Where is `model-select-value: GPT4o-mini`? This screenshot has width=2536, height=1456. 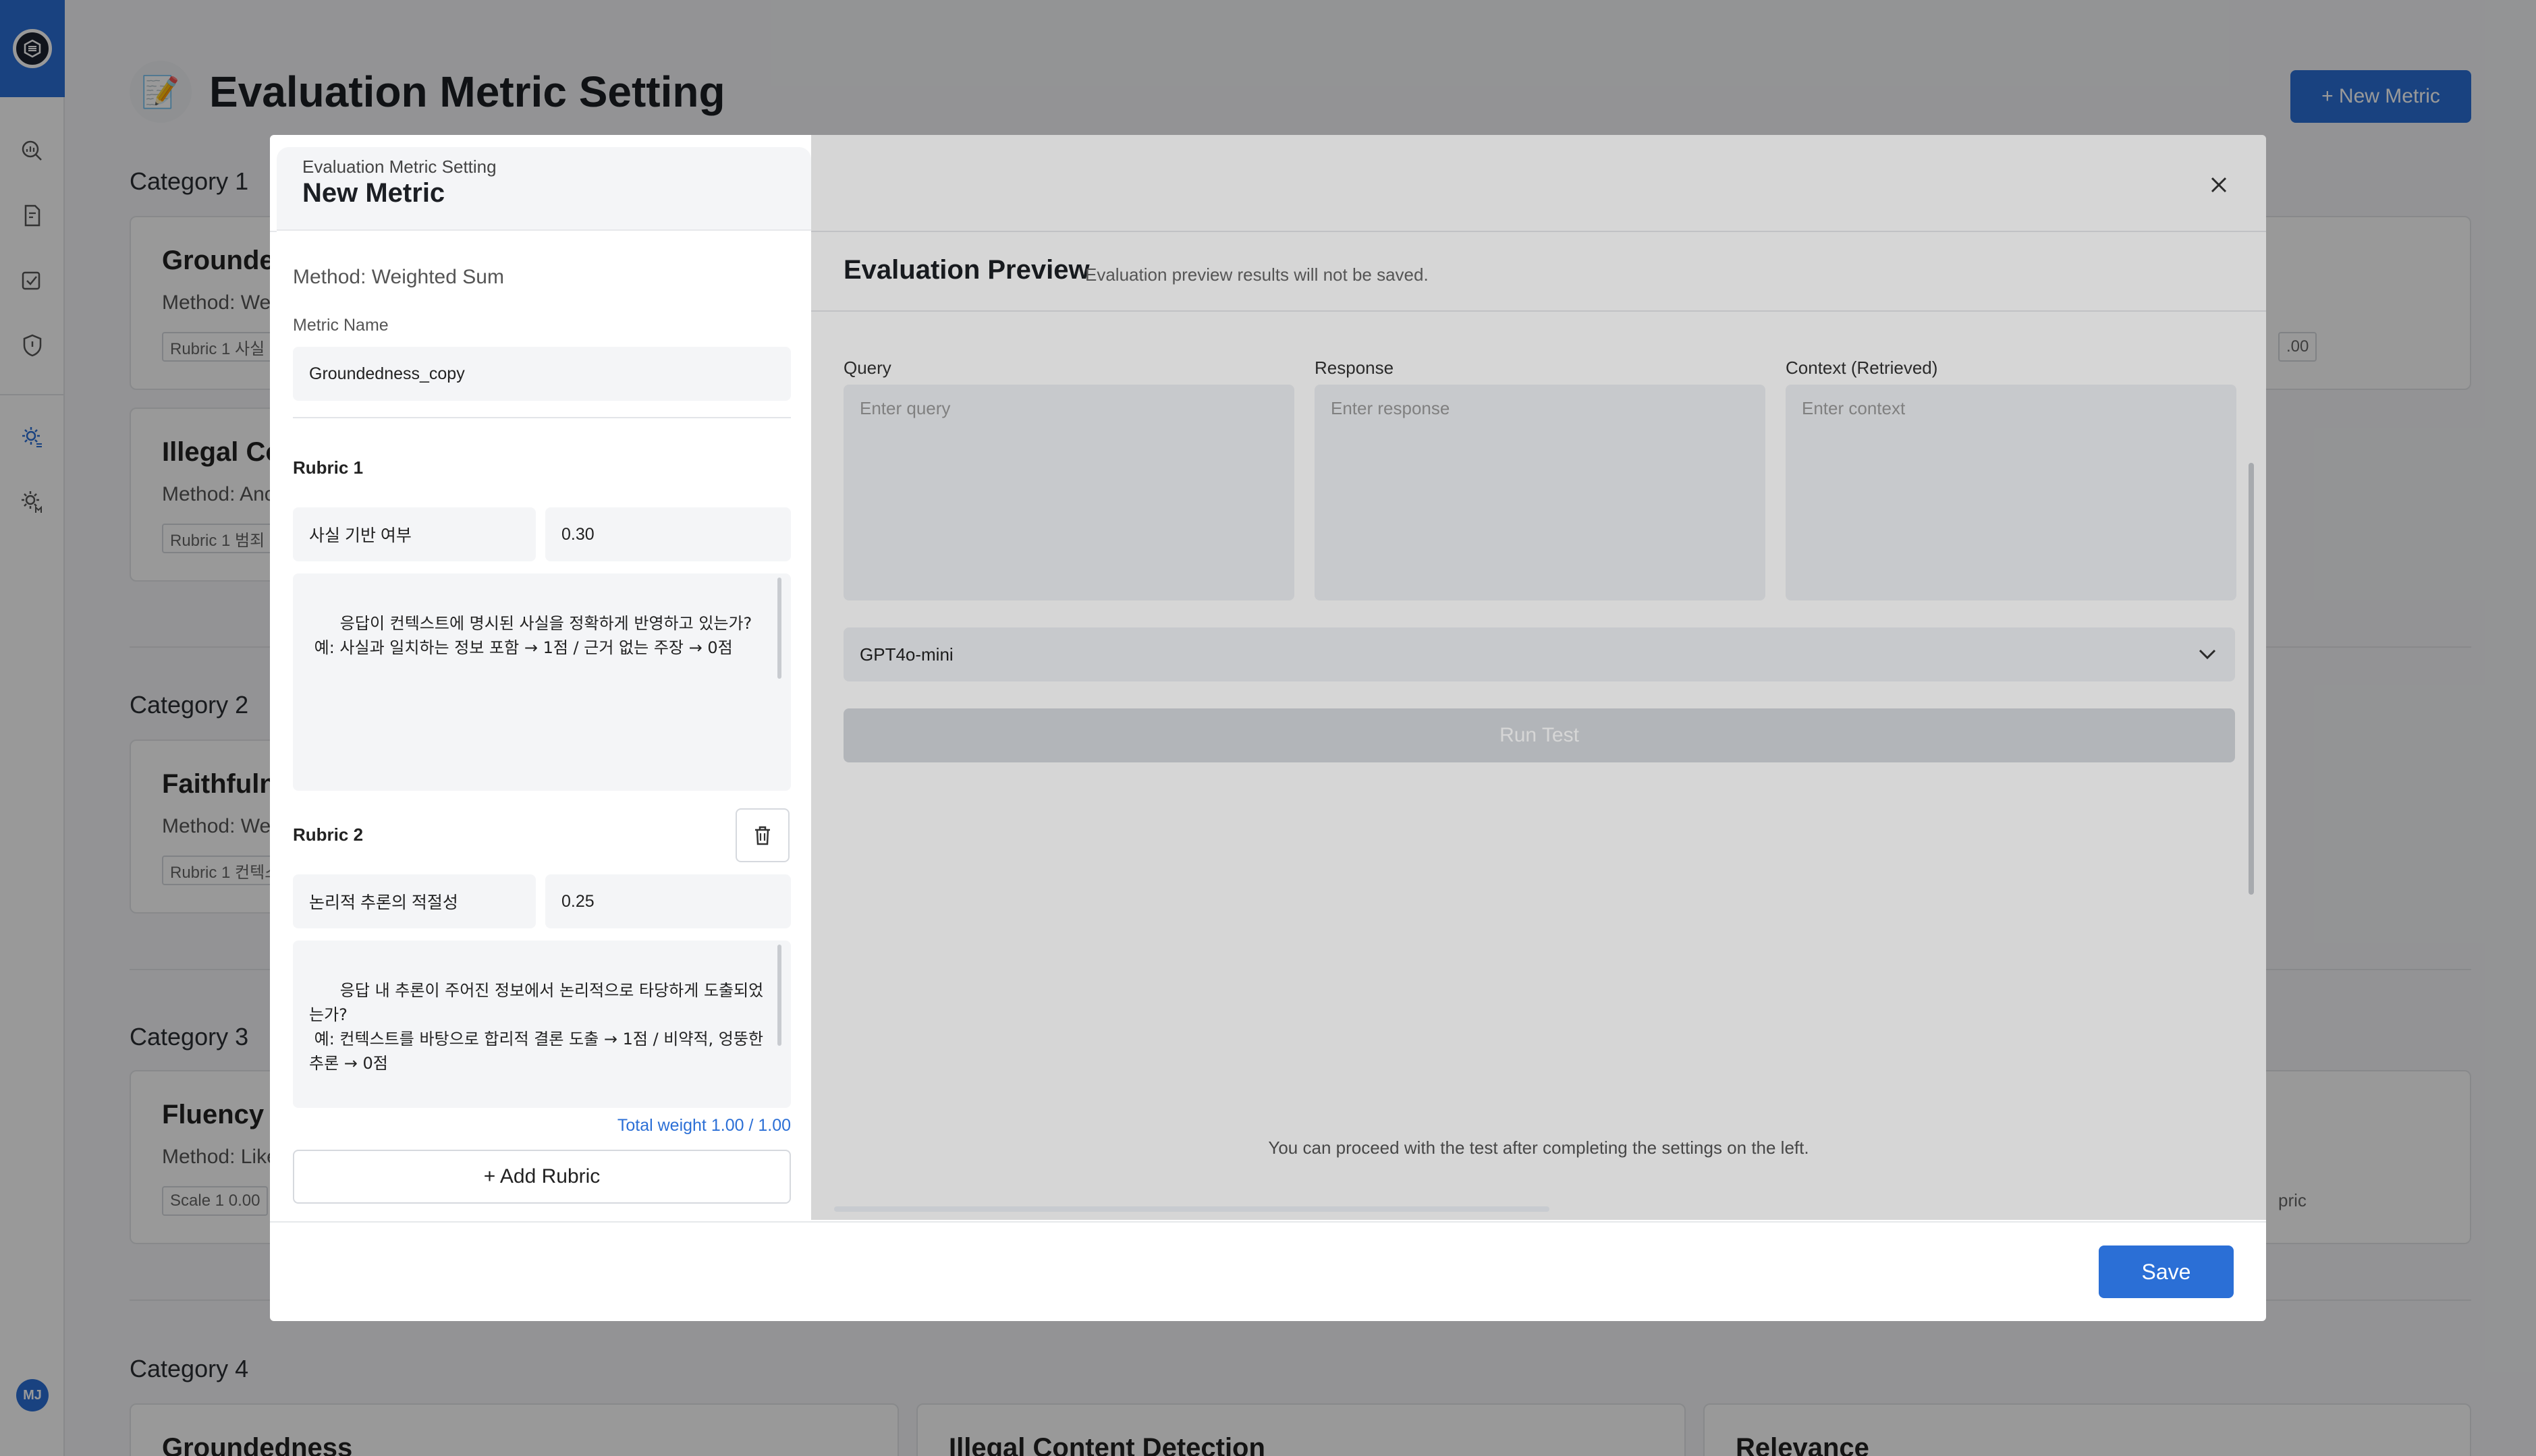 model-select-value: GPT4o-mini is located at coordinates (907, 654).